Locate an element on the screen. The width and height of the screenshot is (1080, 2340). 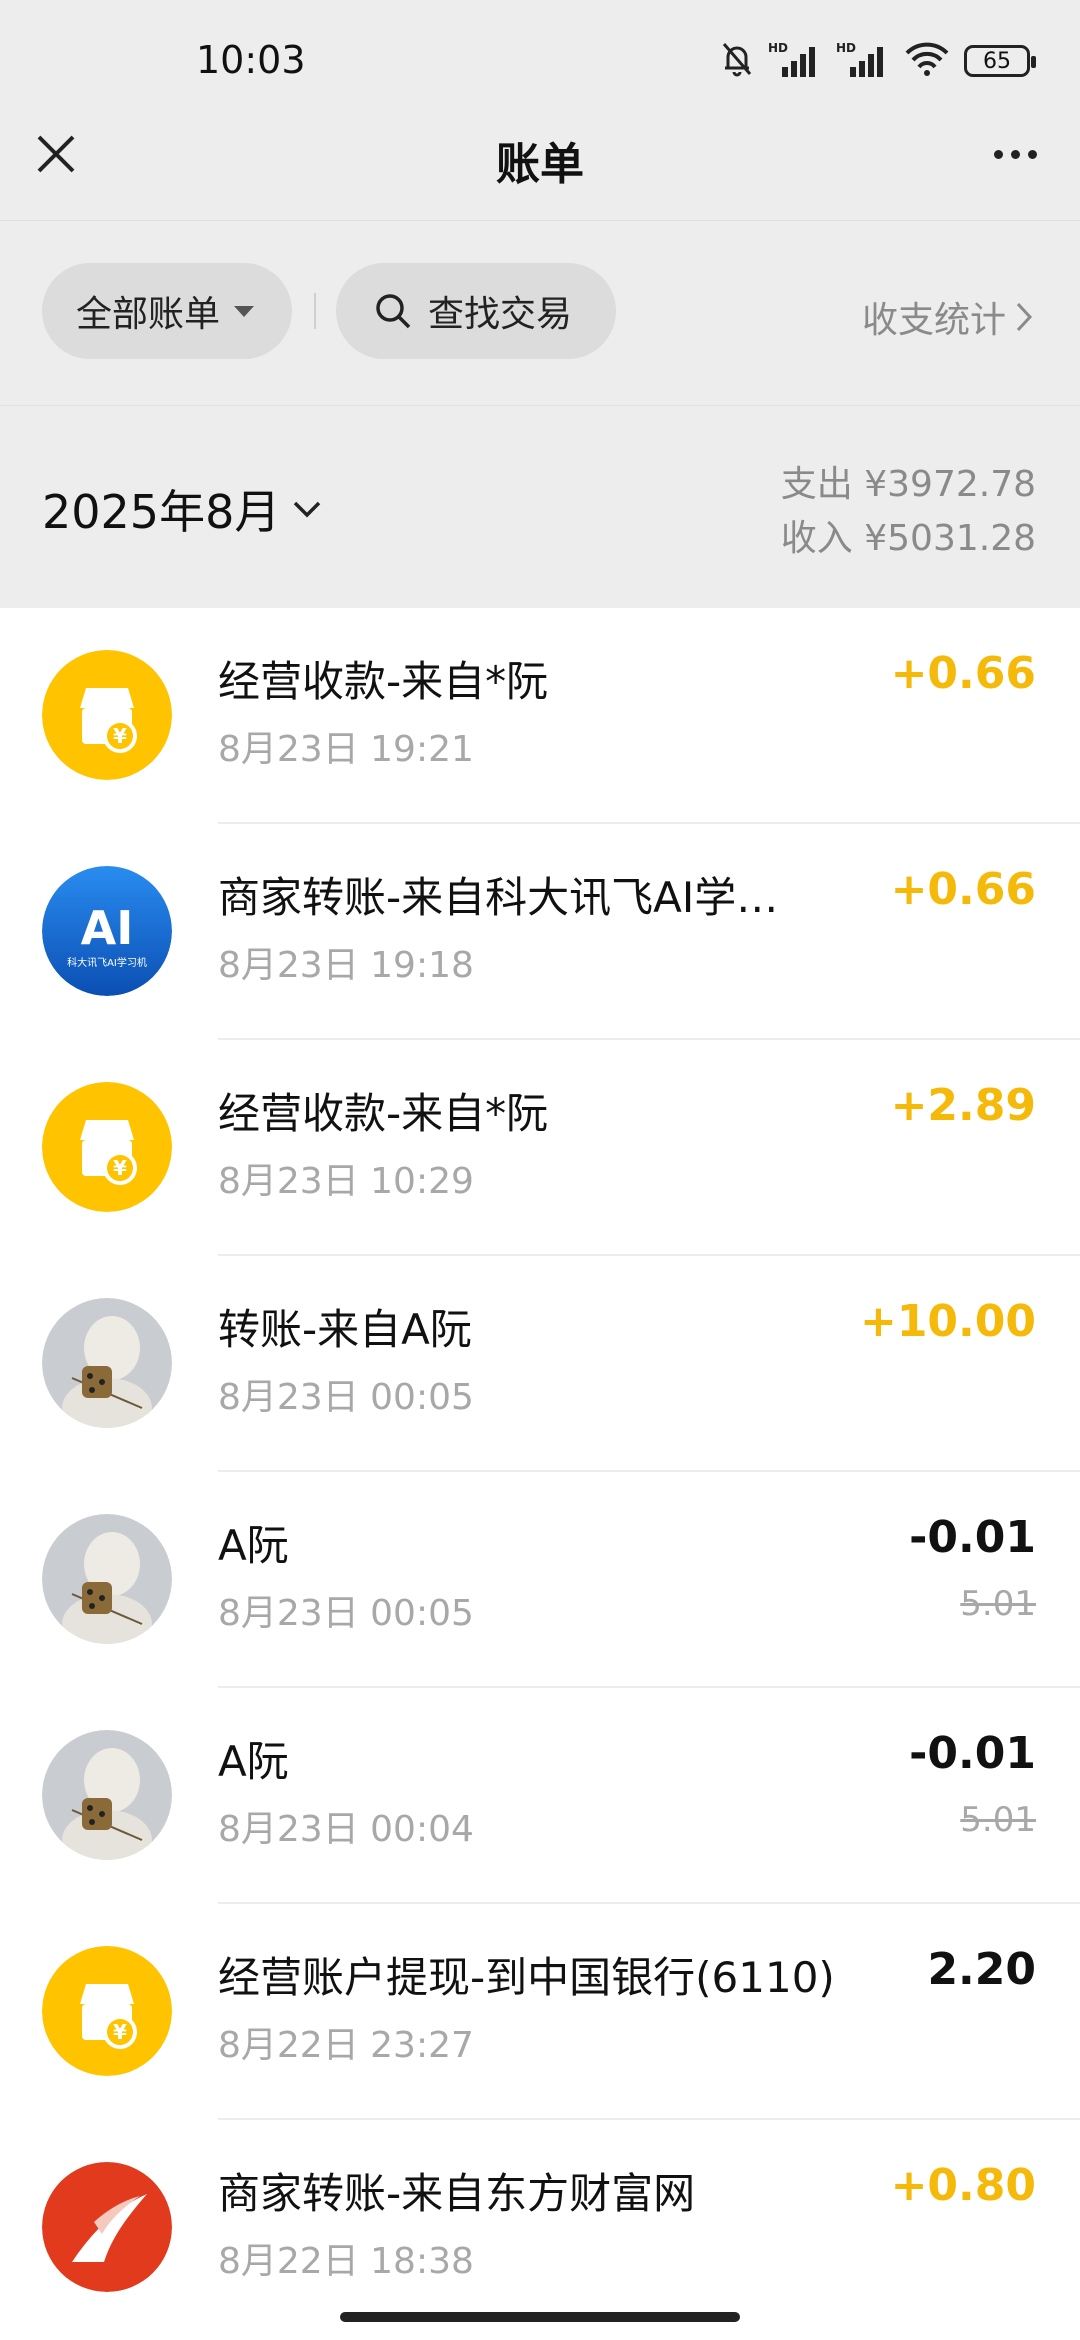
all-bills-label: 全部账单 is located at coordinates (148, 314).